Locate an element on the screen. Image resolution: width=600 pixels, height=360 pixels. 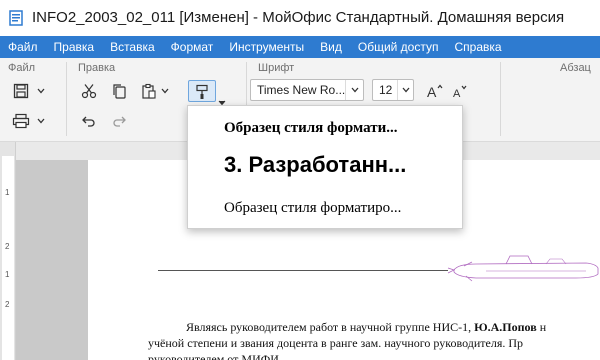
group-label-font: Шрифт is located at coordinates (276, 68).